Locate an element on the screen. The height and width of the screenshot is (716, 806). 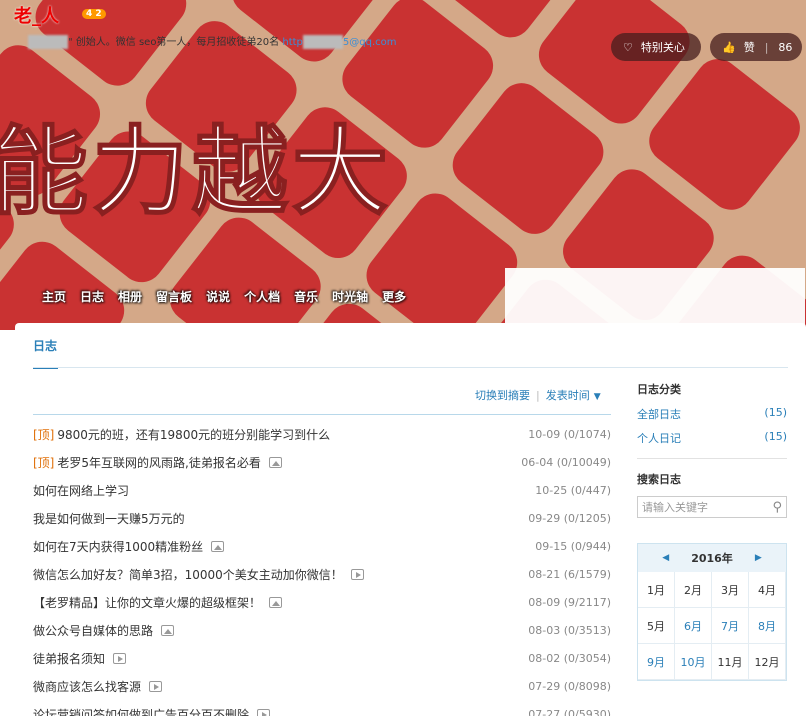
follow-label: 特别关心 is located at coordinates (662, 47).